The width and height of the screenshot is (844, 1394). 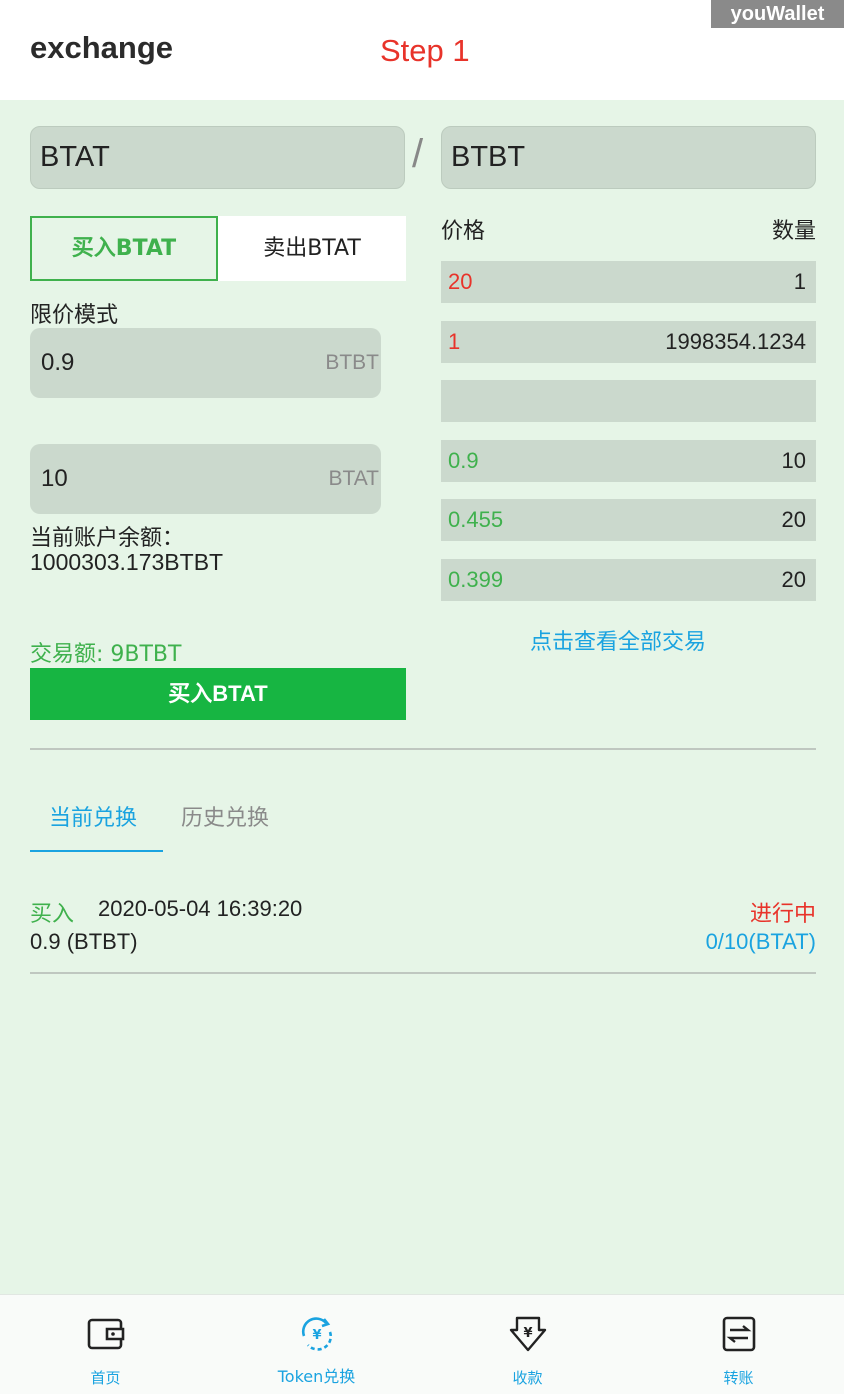 What do you see at coordinates (52, 914) in the screenshot?
I see `order-side: 买入` at bounding box center [52, 914].